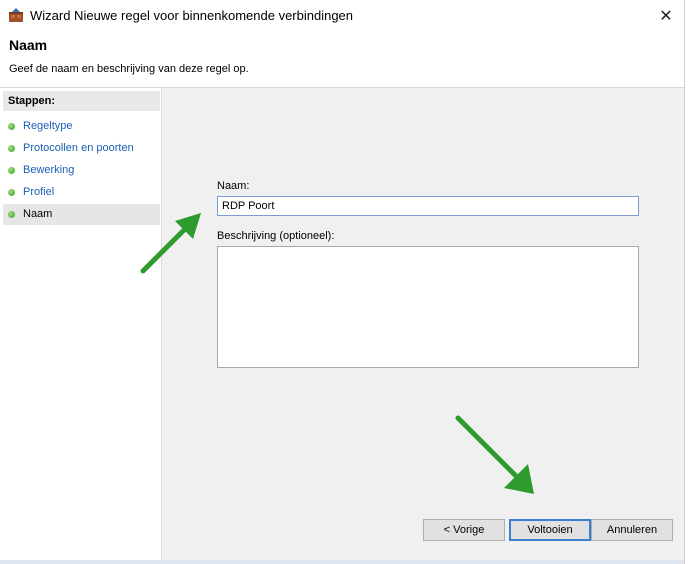 Image resolution: width=696 pixels, height=564 pixels. What do you see at coordinates (16, 15) in the screenshot?
I see `firewall-wizard-icon` at bounding box center [16, 15].